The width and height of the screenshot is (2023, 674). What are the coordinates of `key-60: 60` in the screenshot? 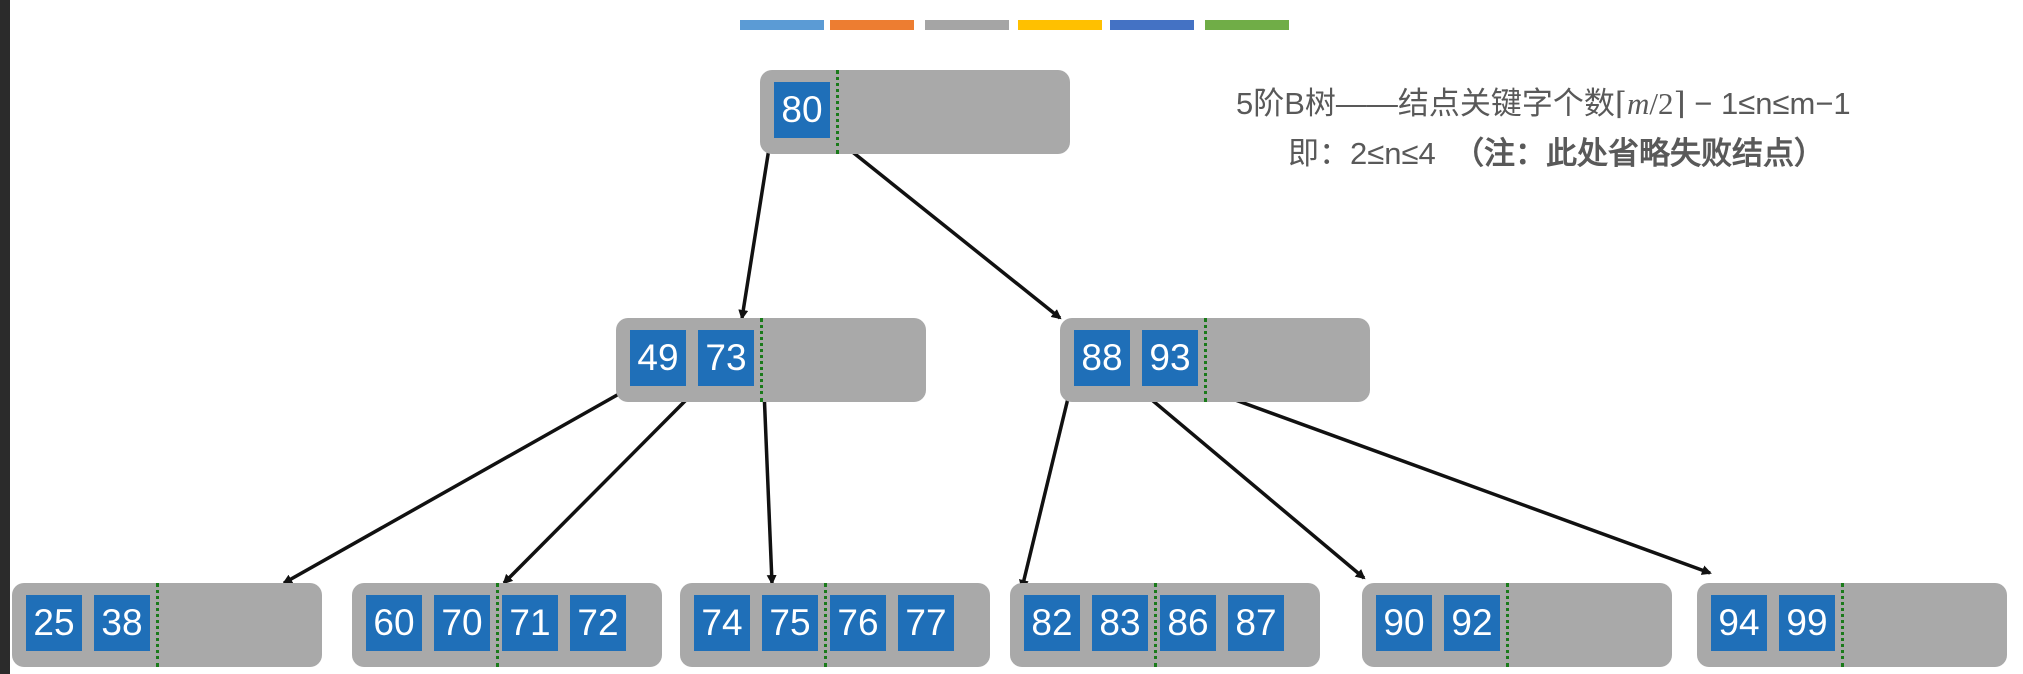 It's located at (394, 623).